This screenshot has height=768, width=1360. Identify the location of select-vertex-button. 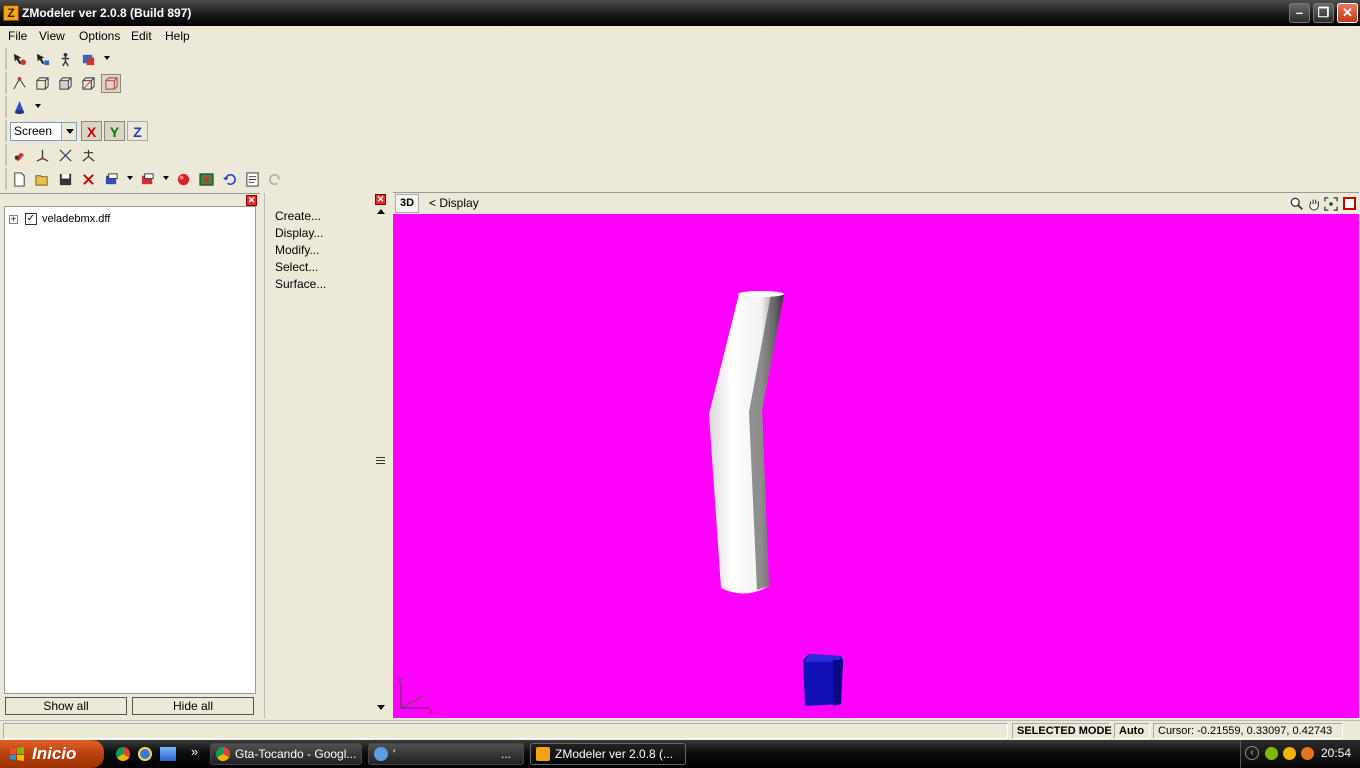
(19, 59).